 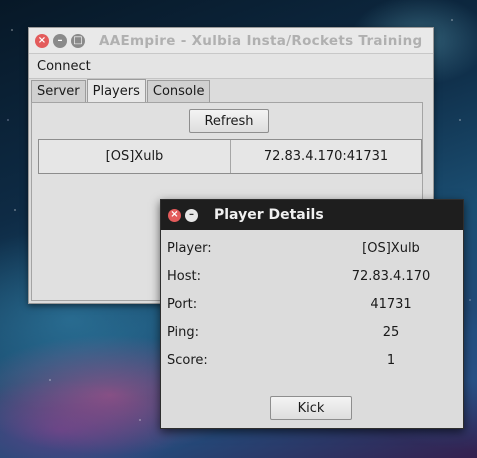 I want to click on field-value: 41731, so click(x=391, y=304).